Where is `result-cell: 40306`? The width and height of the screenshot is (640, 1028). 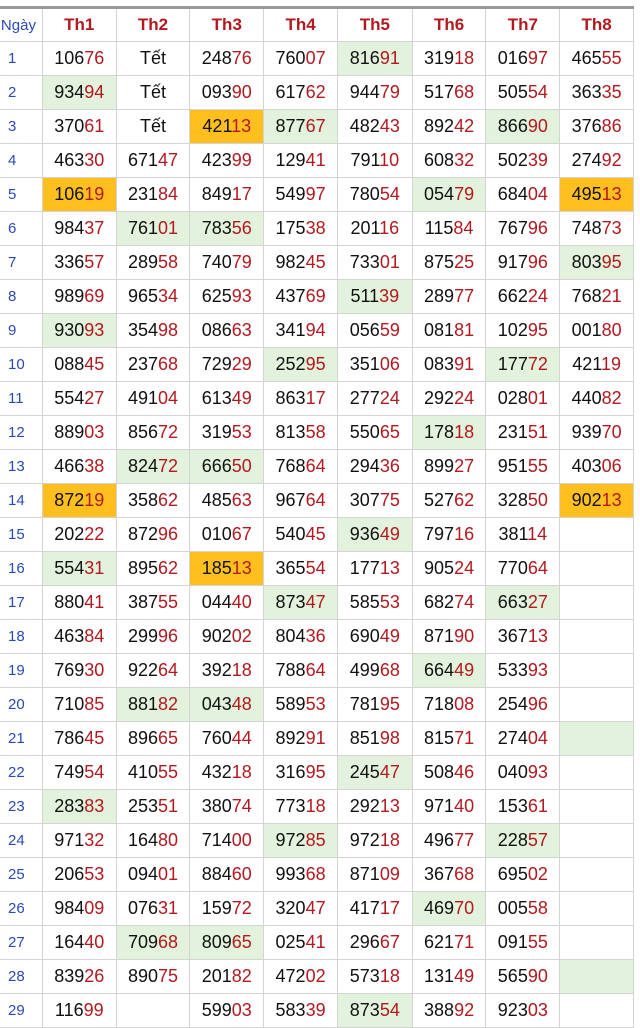 result-cell: 40306 is located at coordinates (596, 466).